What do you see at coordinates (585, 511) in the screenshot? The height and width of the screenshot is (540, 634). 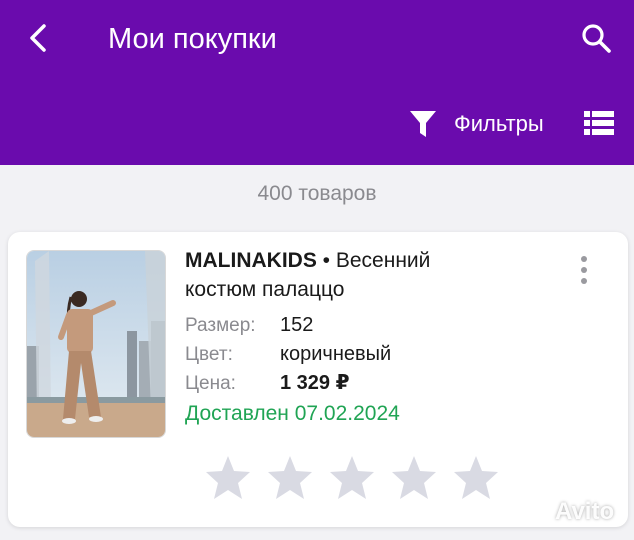 I see `watermark-text: Avito` at bounding box center [585, 511].